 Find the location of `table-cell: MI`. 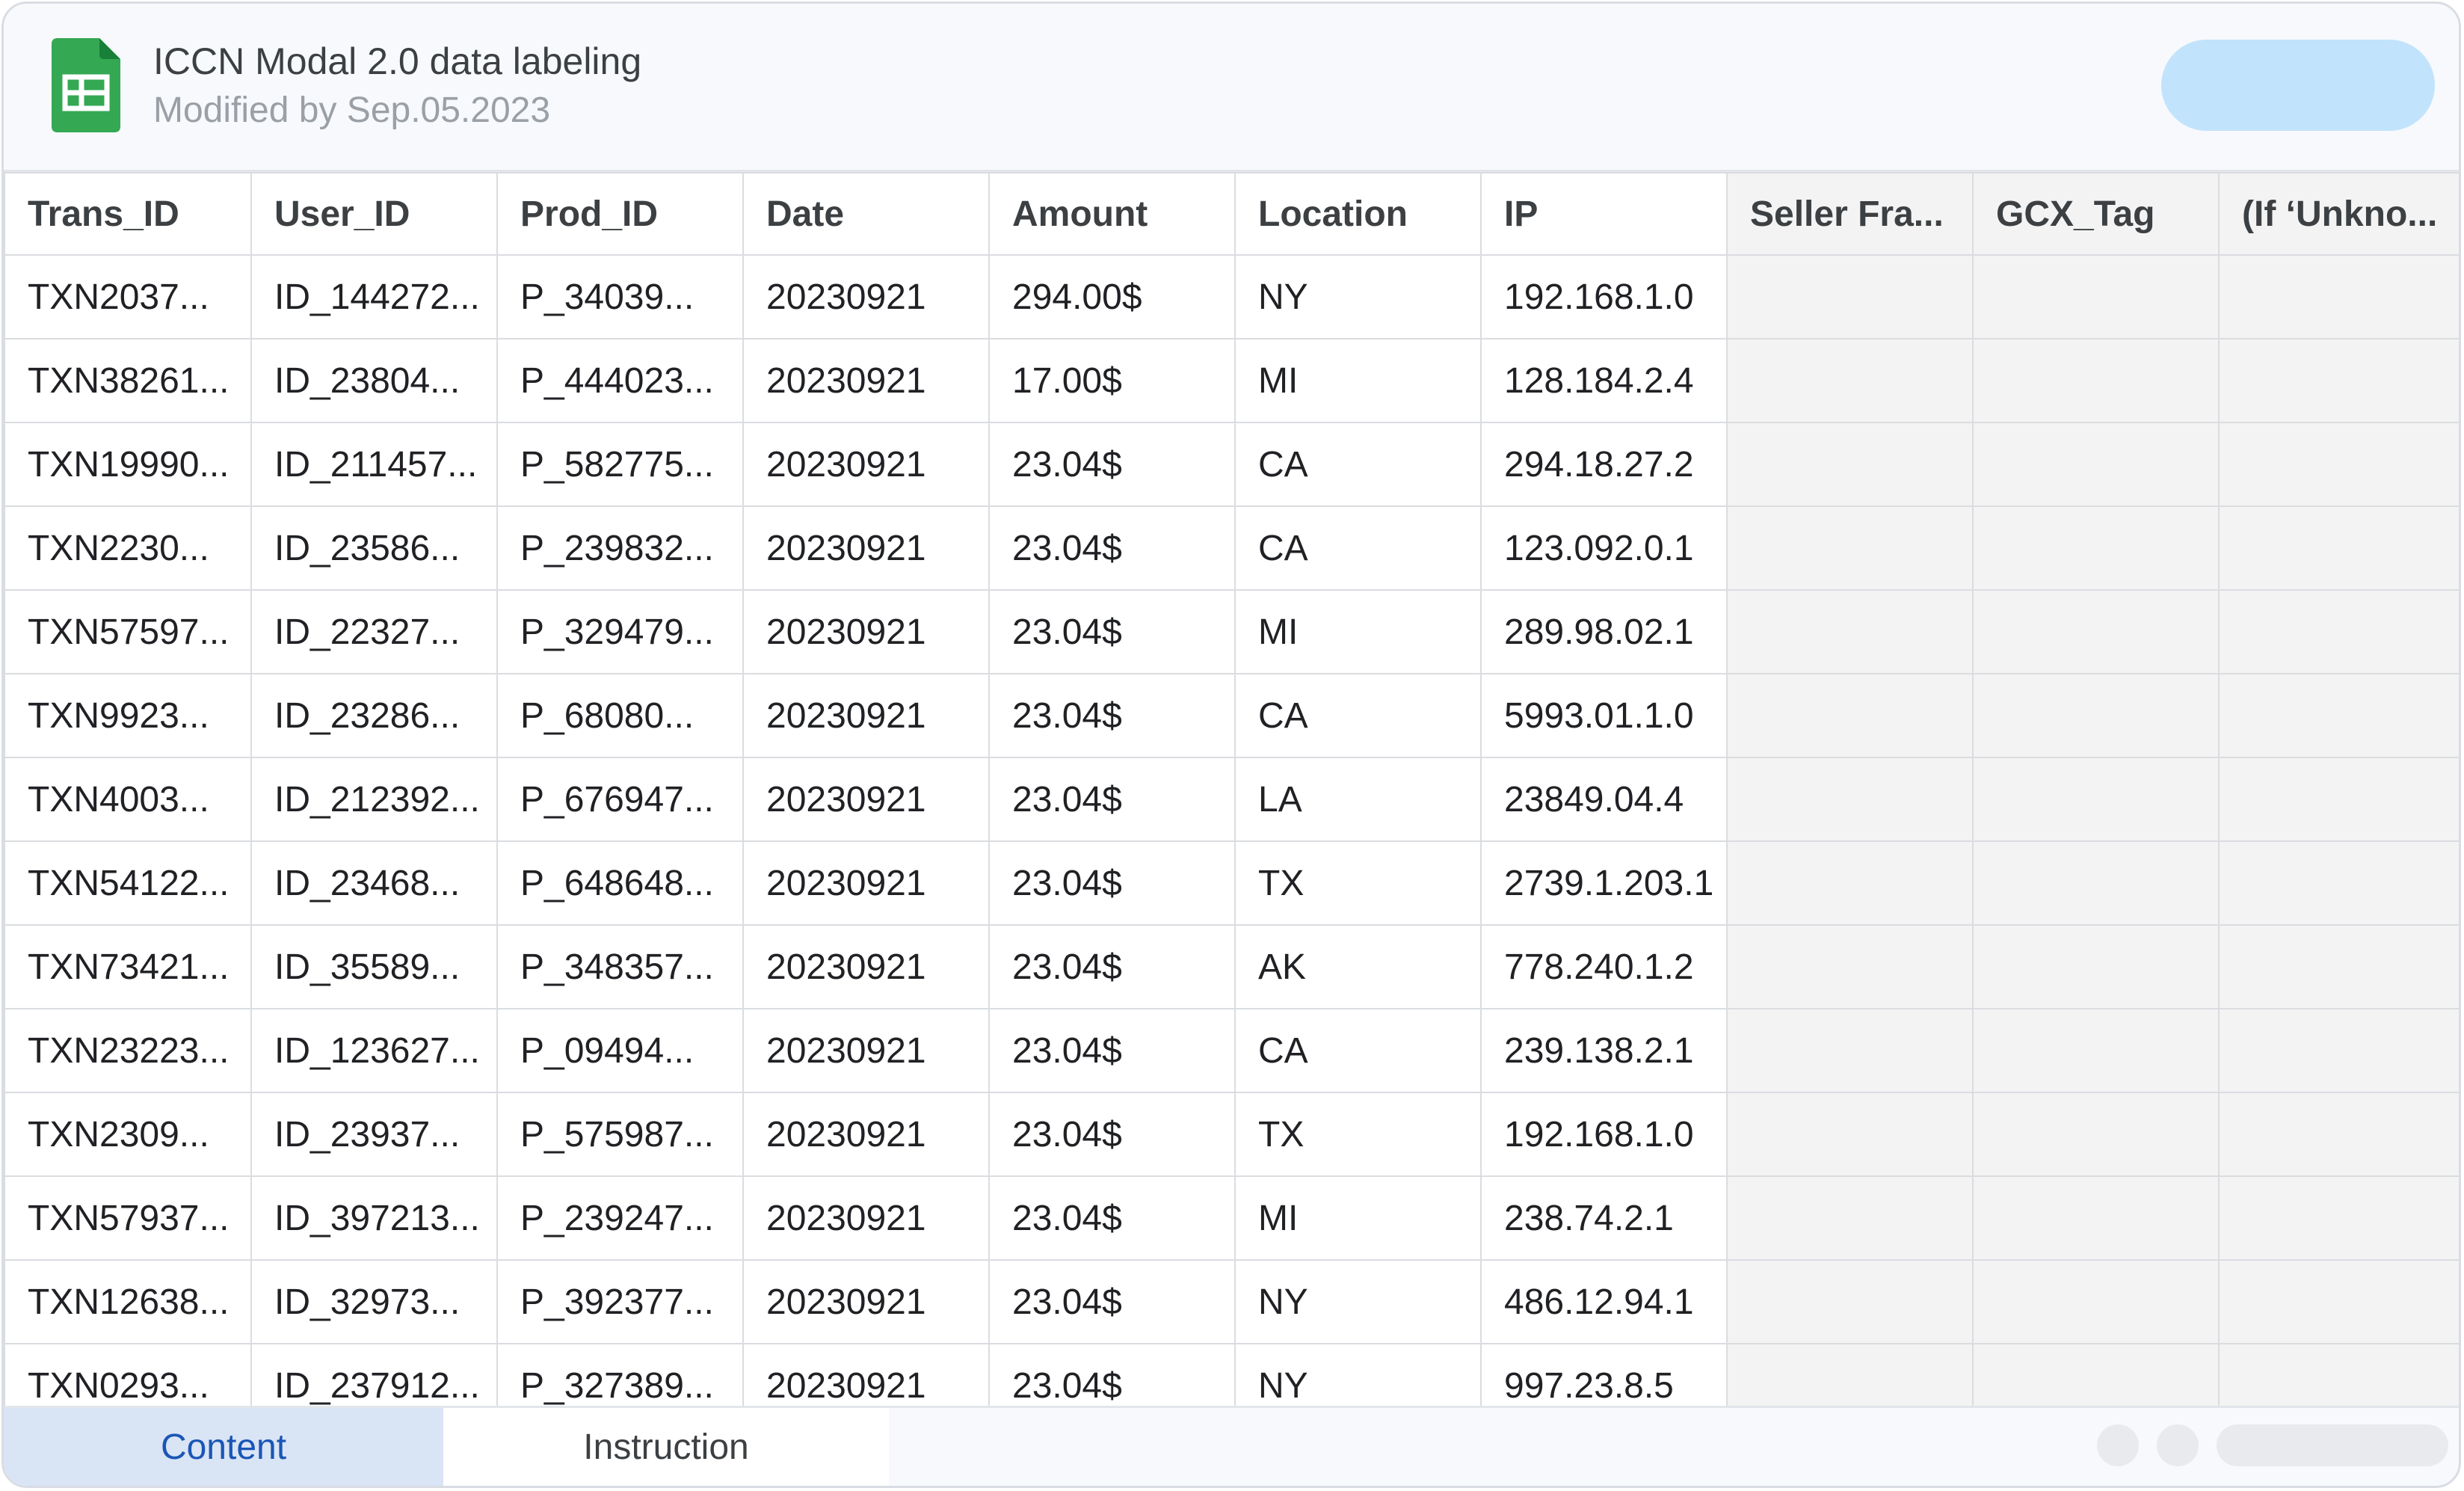

table-cell: MI is located at coordinates (1358, 380).